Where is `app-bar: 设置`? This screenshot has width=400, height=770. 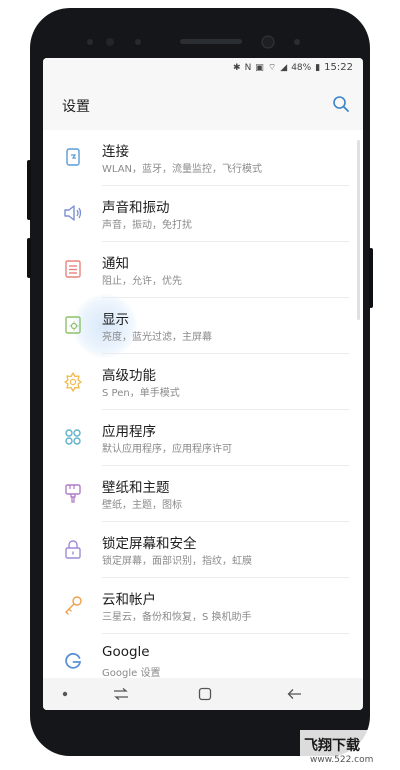
app-bar: 设置 is located at coordinates (203, 105).